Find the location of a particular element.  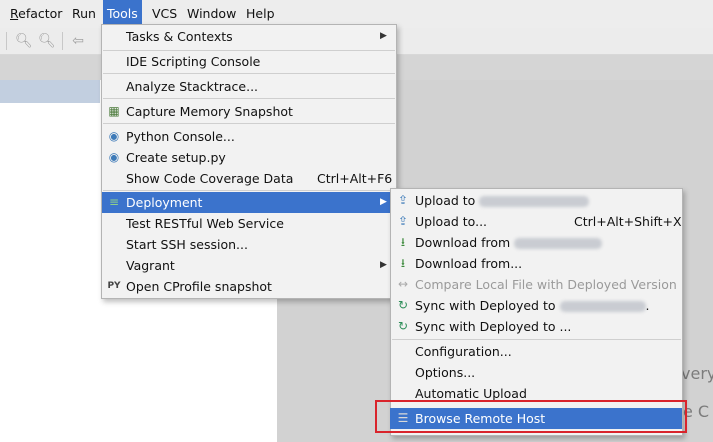

menu-item-label: Vagrant is located at coordinates (150, 265).